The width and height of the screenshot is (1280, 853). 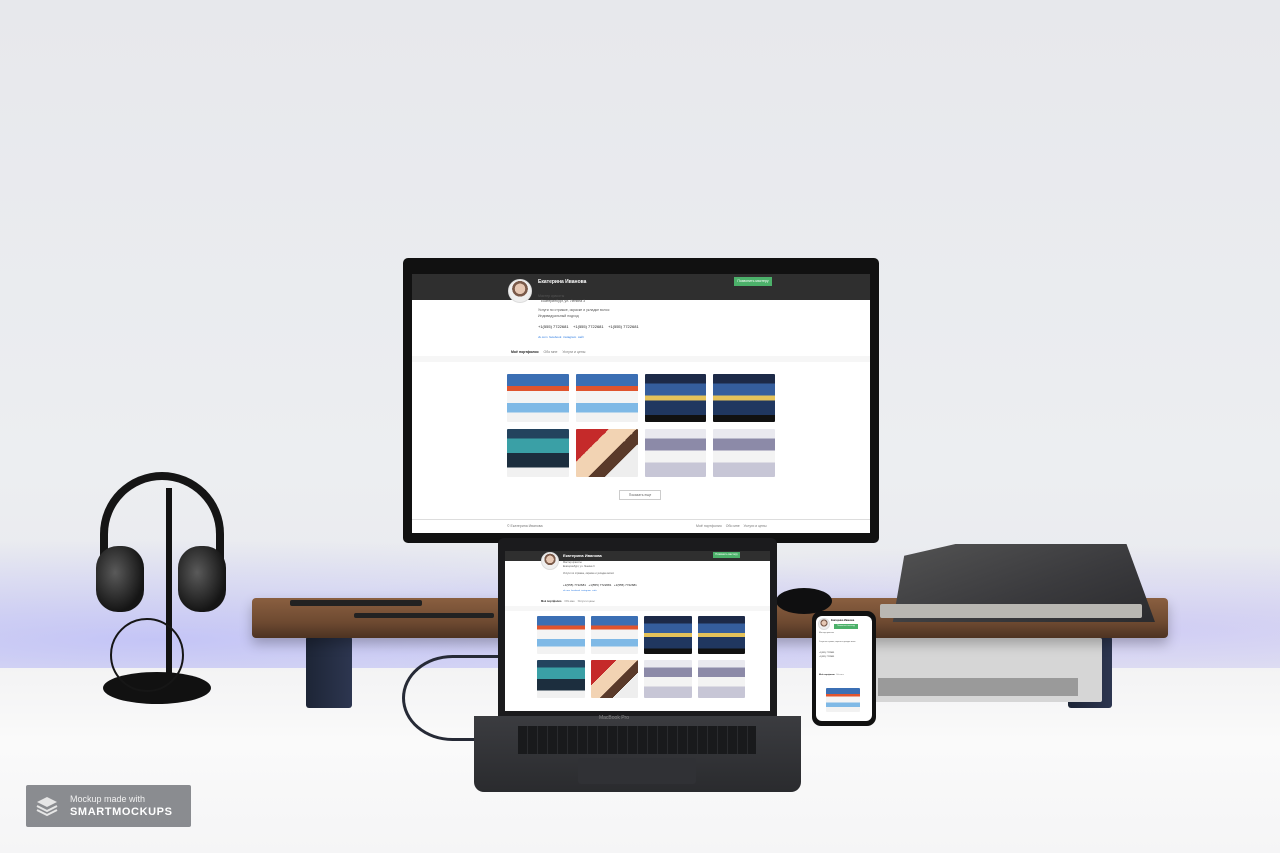 What do you see at coordinates (424, 615) in the screenshot?
I see `watch-charger` at bounding box center [424, 615].